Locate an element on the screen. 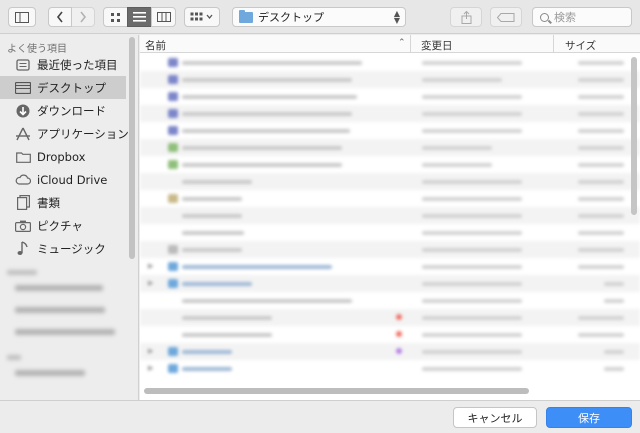  sidebar-item-pictures: ピクチャ is located at coordinates (69, 225).